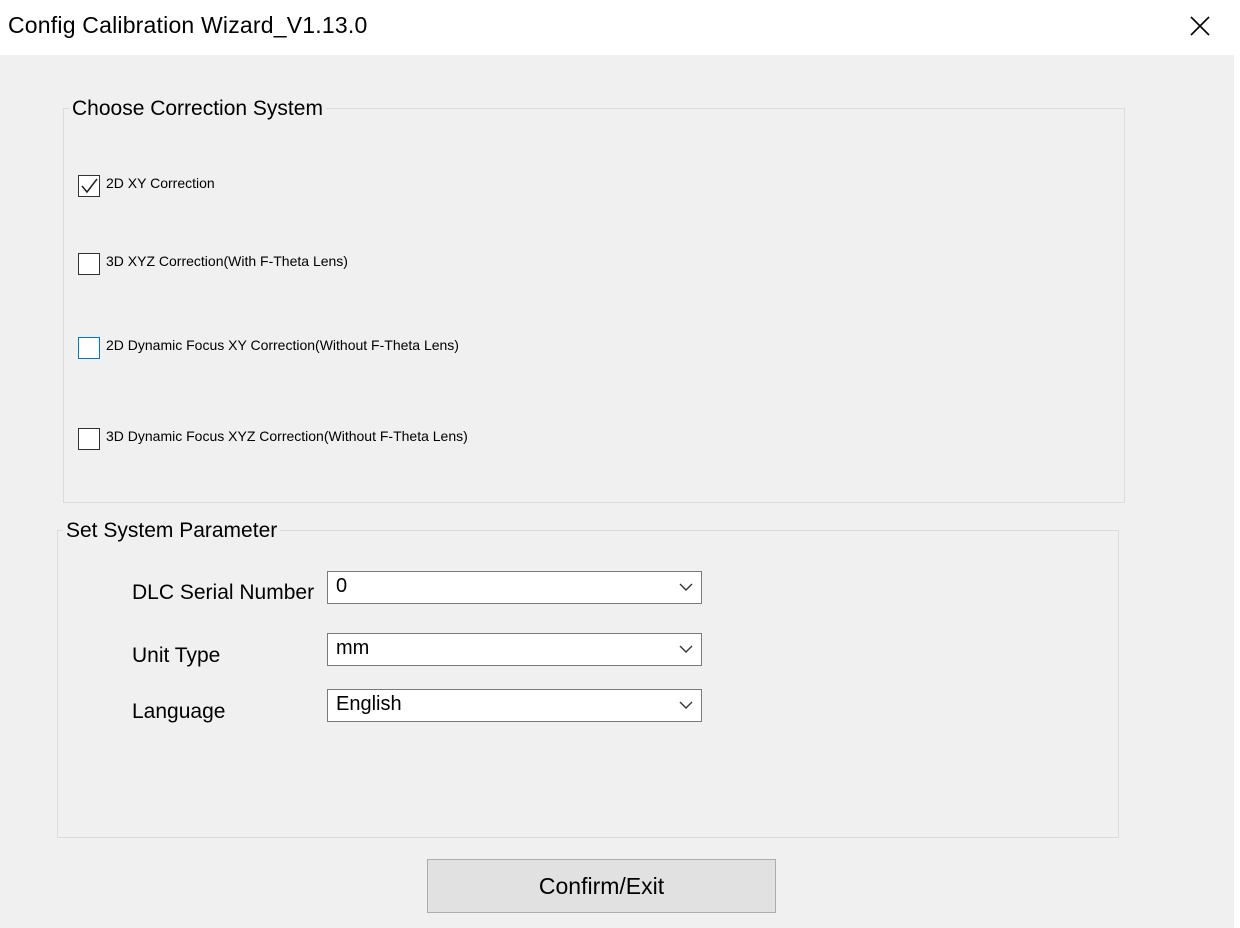  Describe the element at coordinates (1237, 464) in the screenshot. I see `window-edge` at that location.